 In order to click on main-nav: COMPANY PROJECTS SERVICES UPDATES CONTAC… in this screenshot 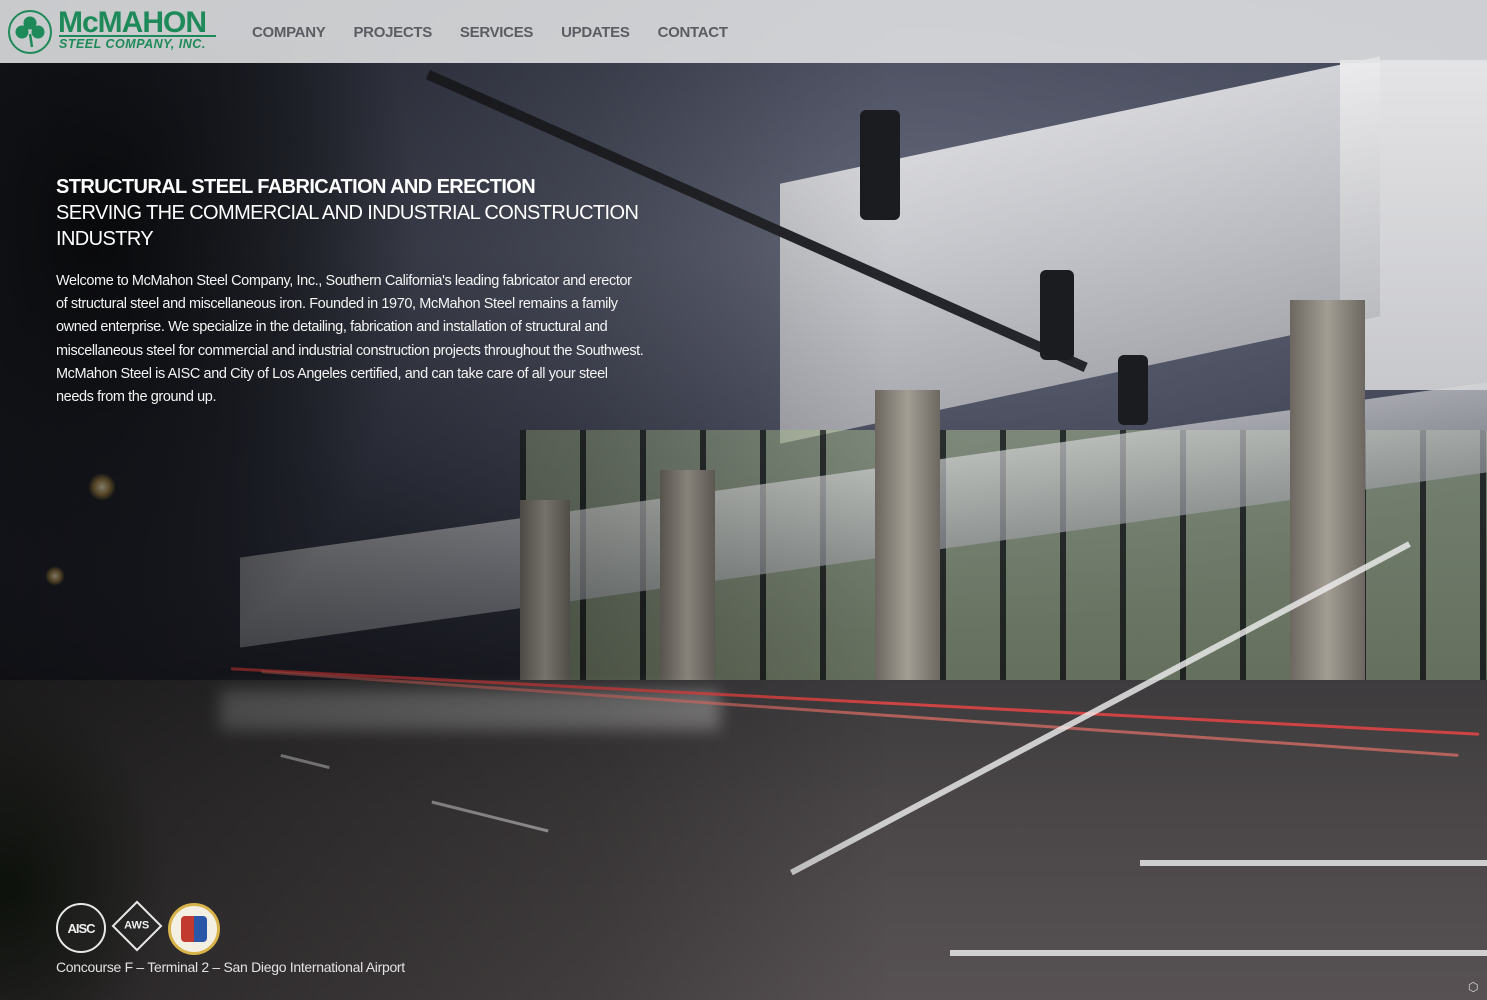, I will do `click(504, 32)`.